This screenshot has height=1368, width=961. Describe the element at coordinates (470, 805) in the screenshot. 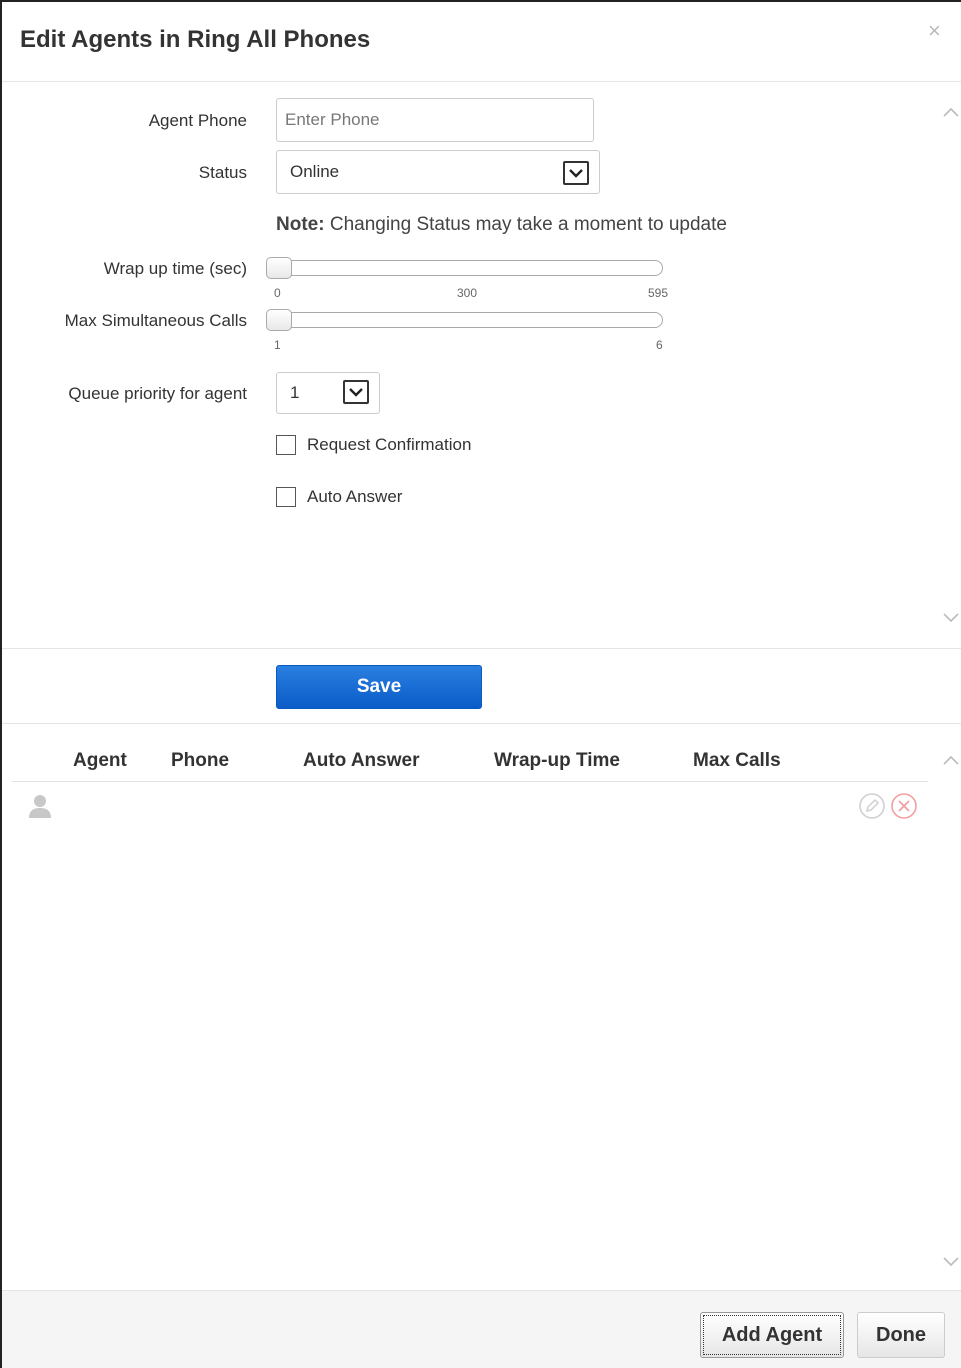

I see `table-row` at that location.